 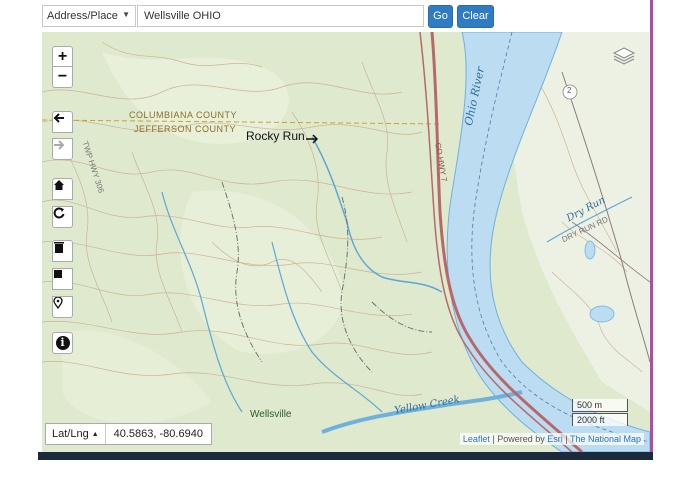 What do you see at coordinates (440, 16) in the screenshot?
I see `go-button: Go` at bounding box center [440, 16].